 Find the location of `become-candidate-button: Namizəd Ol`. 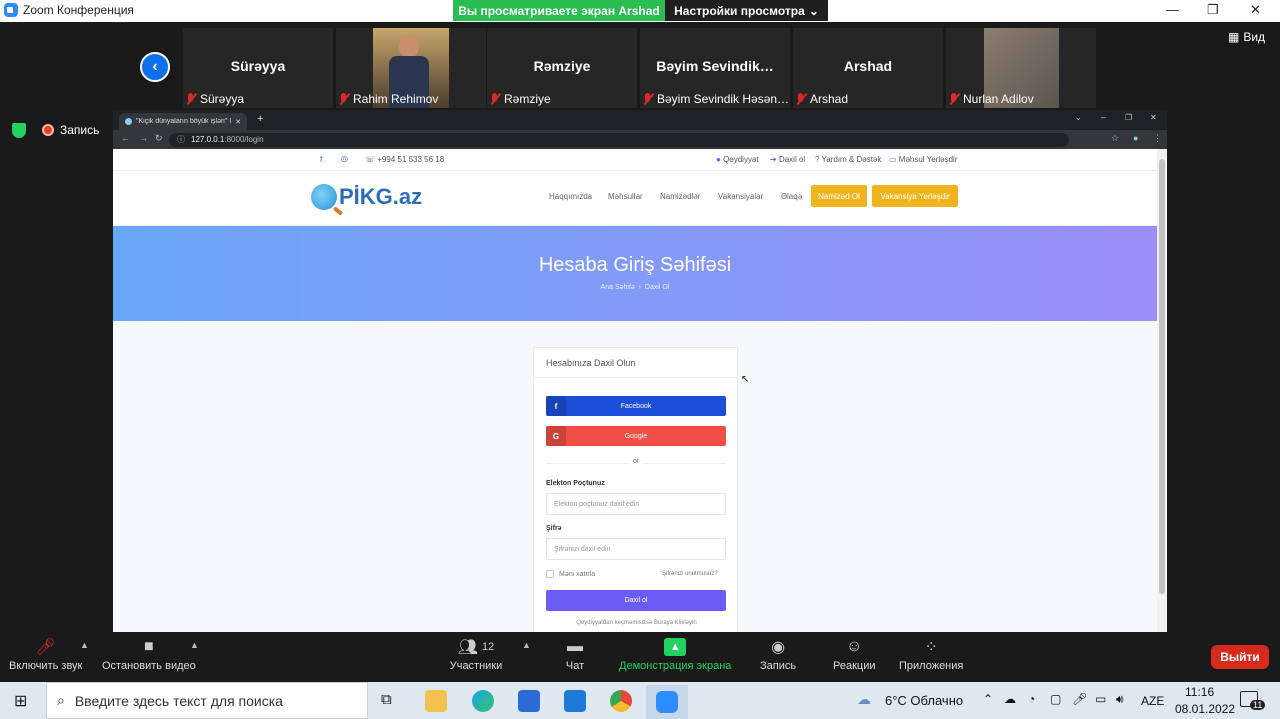

become-candidate-button: Namizəd Ol is located at coordinates (839, 196).